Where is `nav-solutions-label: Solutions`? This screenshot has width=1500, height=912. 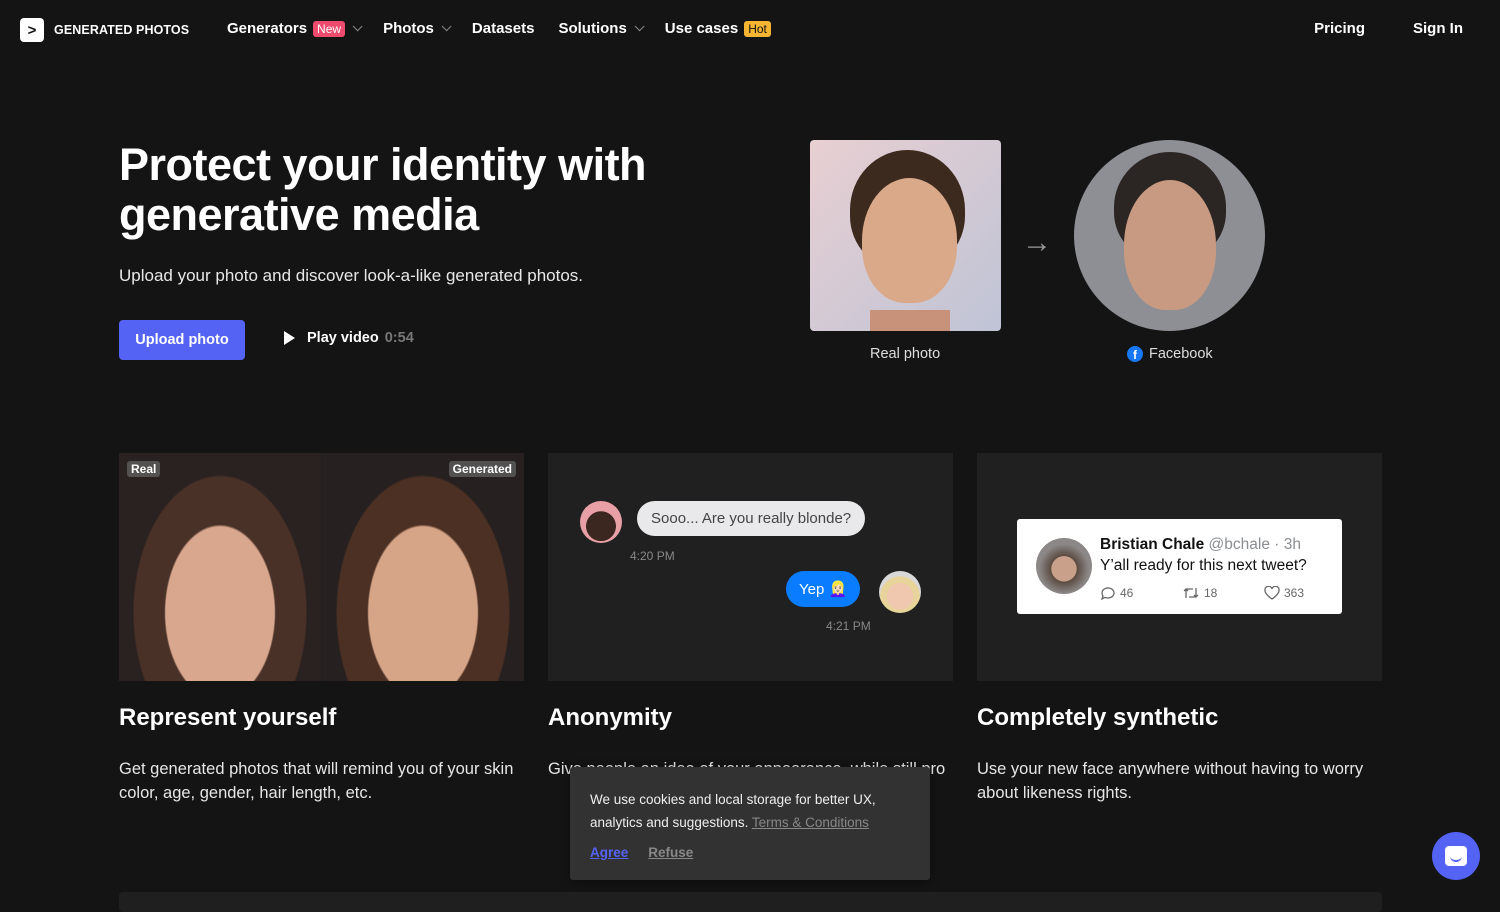 nav-solutions-label: Solutions is located at coordinates (592, 28).